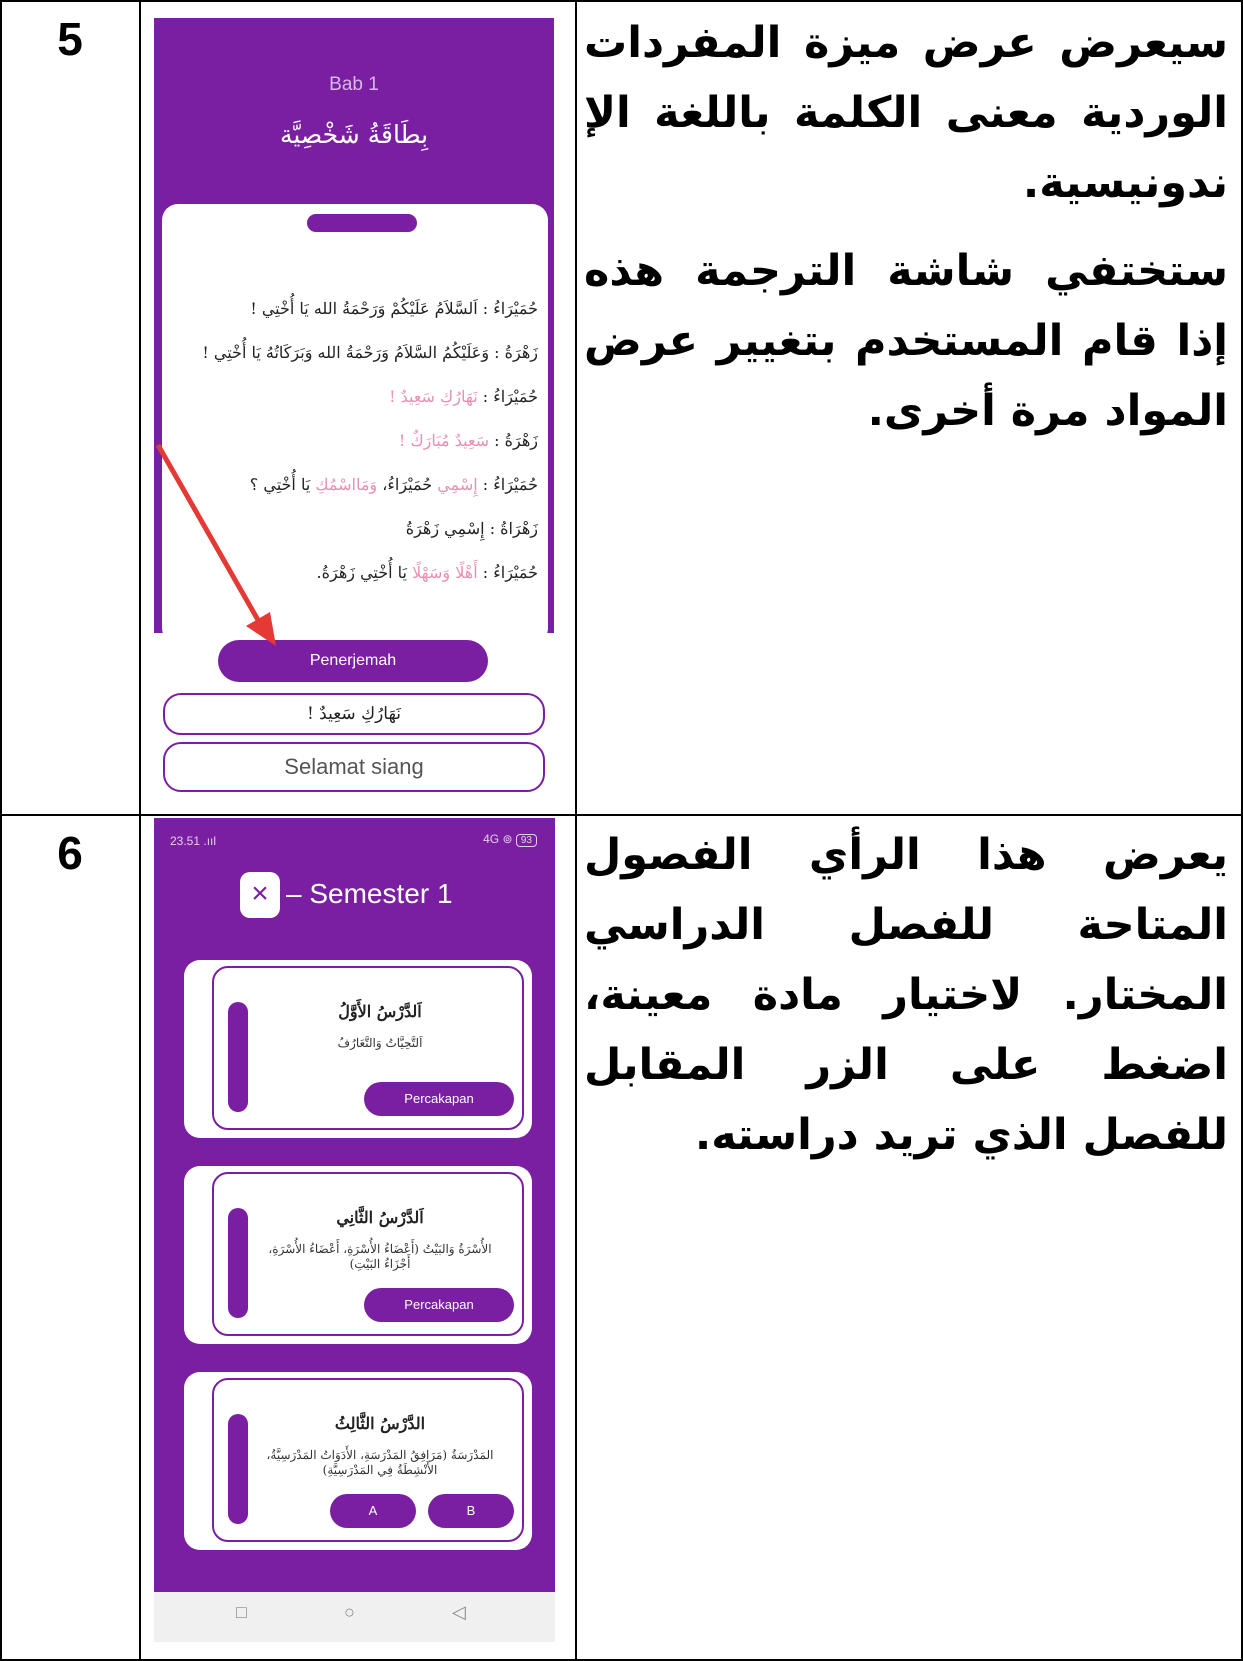 The height and width of the screenshot is (1661, 1243). Describe the element at coordinates (407, 484) in the screenshot. I see `dialogue-text: حُمَيْرَاءُ،` at that location.